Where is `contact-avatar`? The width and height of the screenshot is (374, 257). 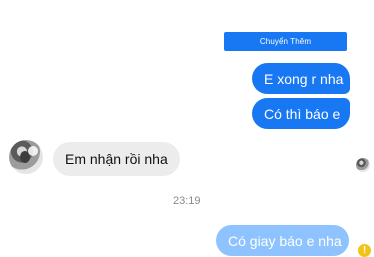
contact-avatar is located at coordinates (26, 157).